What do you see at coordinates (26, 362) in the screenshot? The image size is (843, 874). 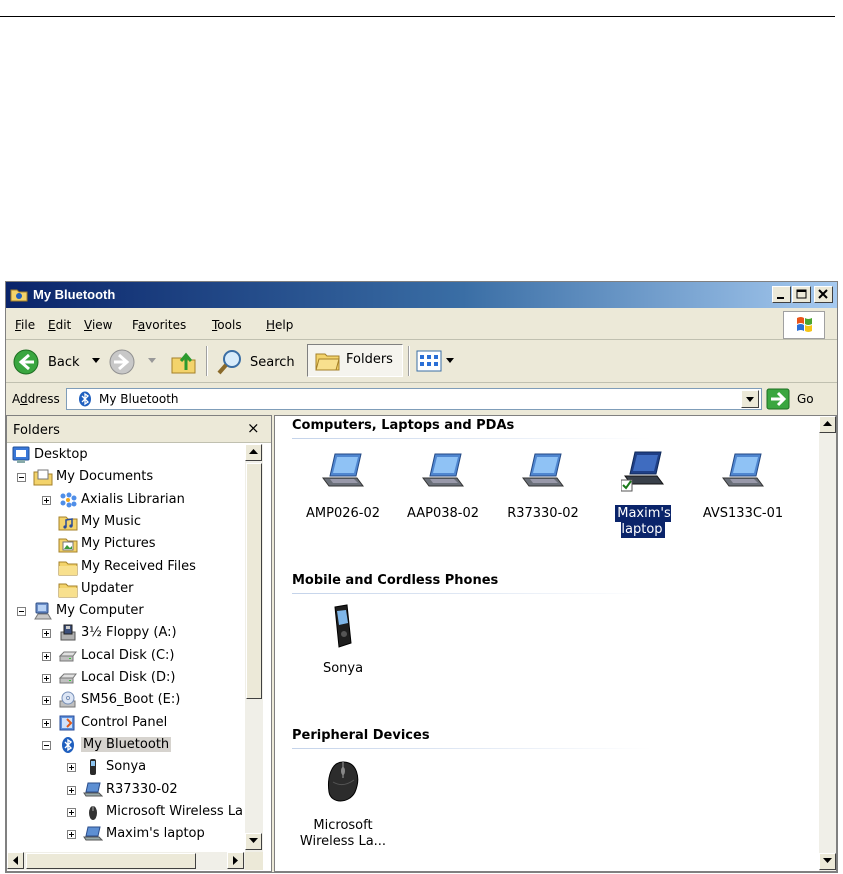 I see `back-arrow-icon` at bounding box center [26, 362].